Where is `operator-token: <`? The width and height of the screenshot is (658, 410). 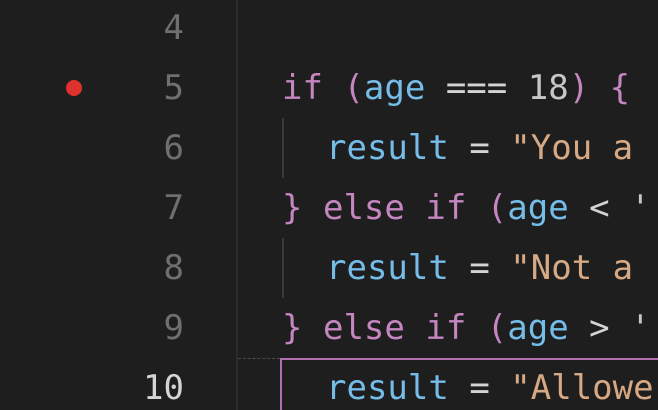 operator-token: < is located at coordinates (599, 208).